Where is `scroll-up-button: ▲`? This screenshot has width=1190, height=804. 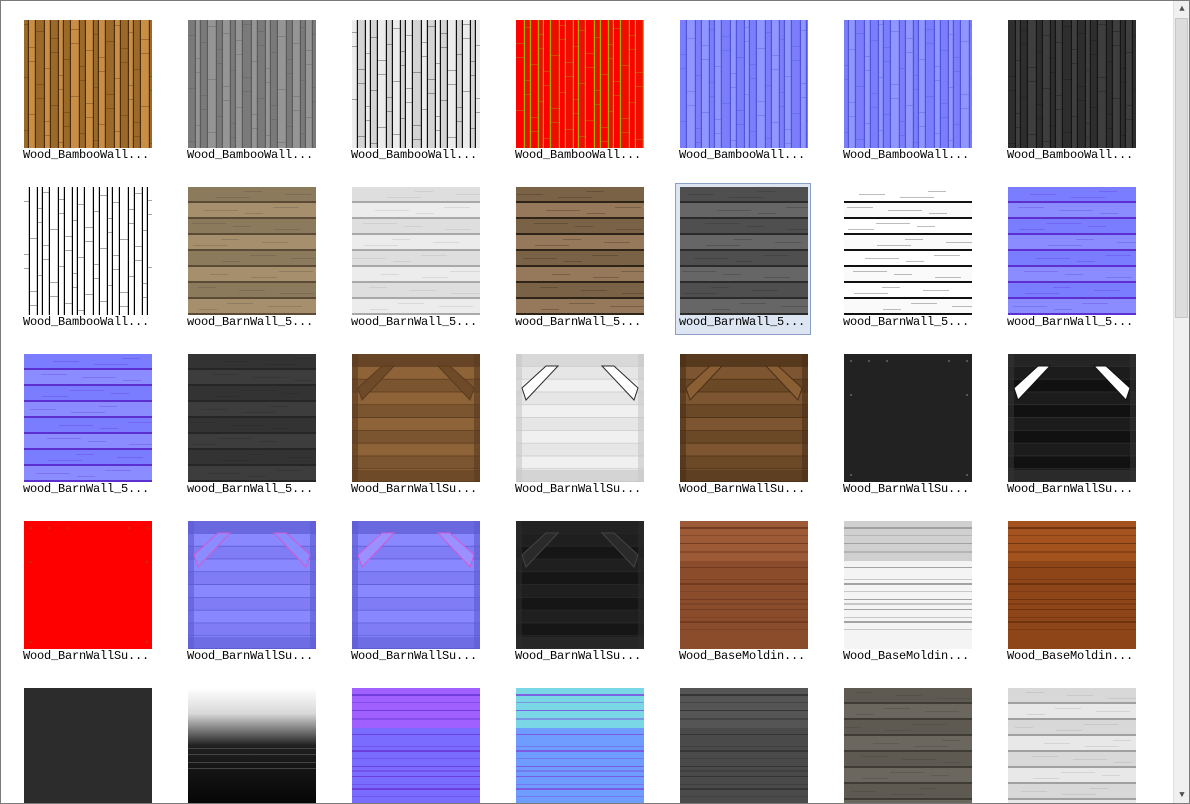
scroll-up-button: ▲ is located at coordinates (1181, 9).